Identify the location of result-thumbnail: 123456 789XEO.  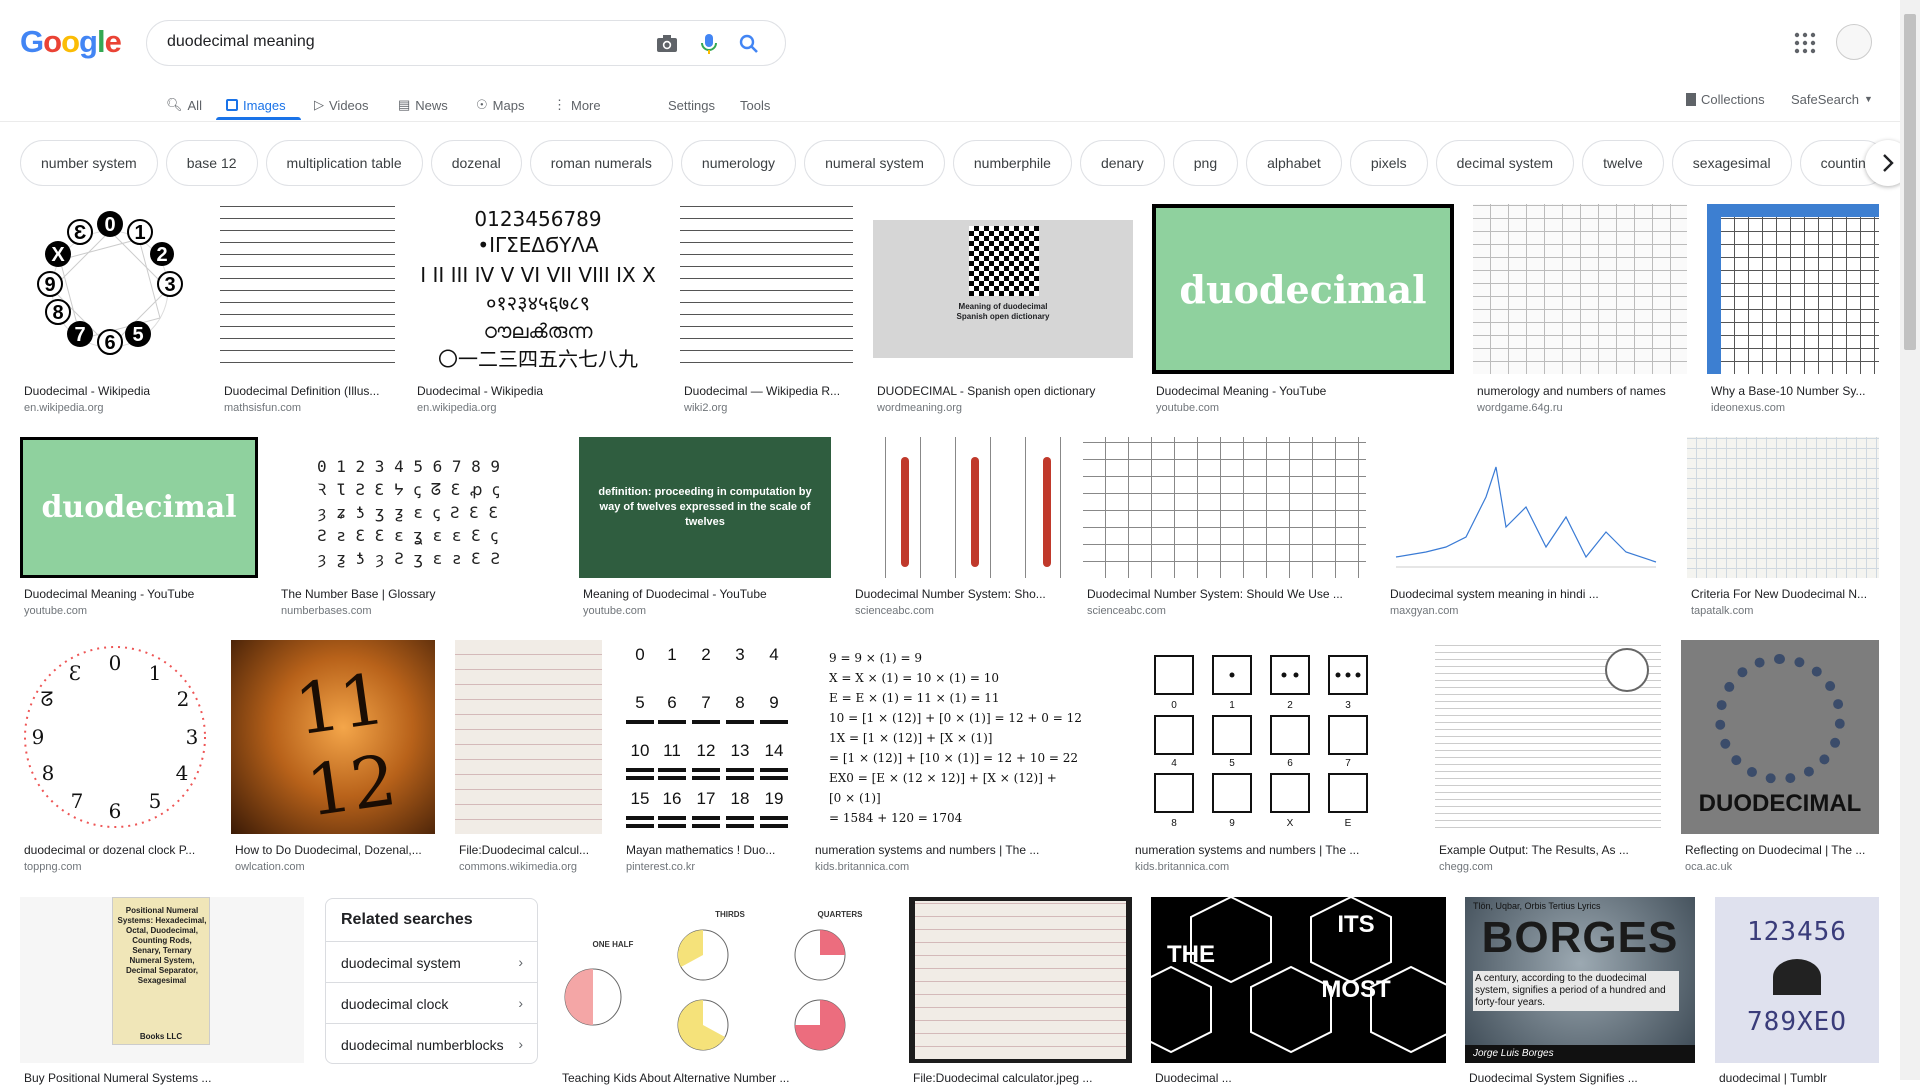
(1797, 980).